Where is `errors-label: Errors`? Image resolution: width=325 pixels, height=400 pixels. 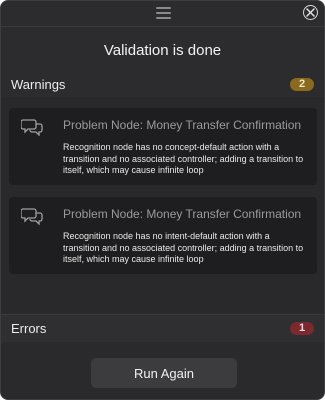 errors-label: Errors is located at coordinates (29, 328).